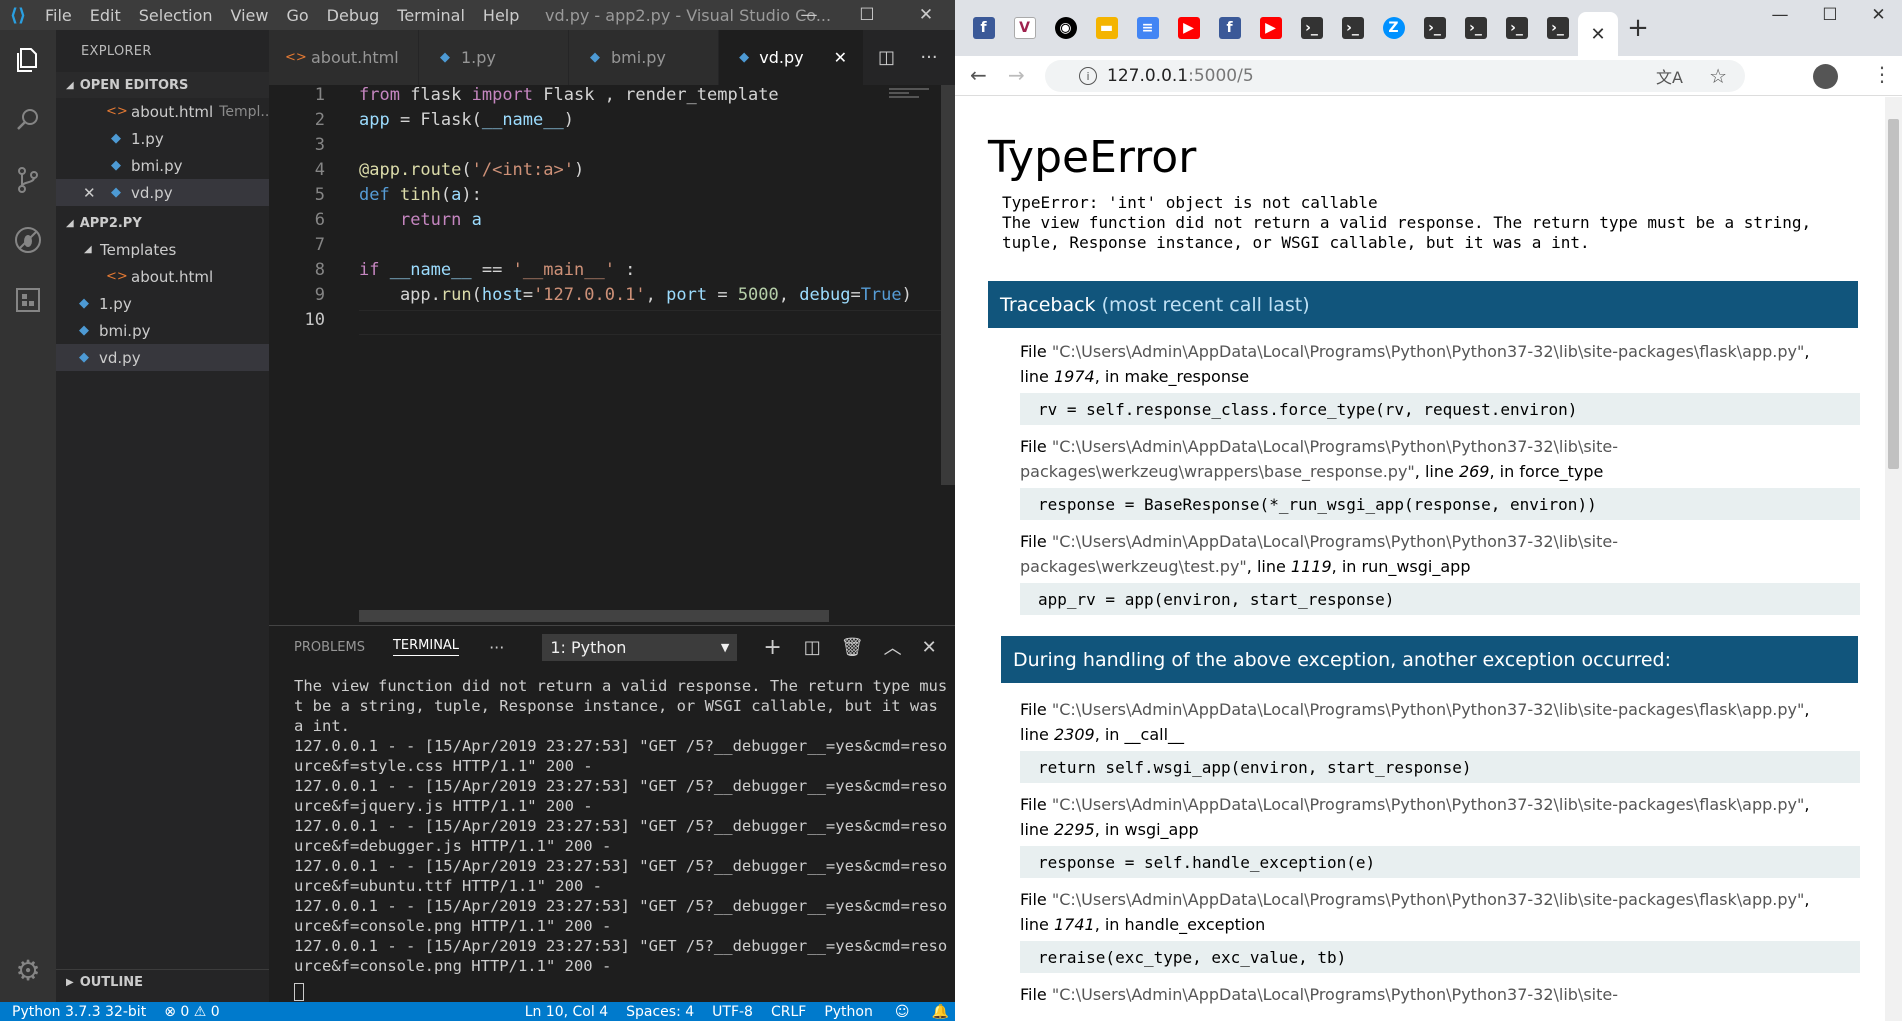 This screenshot has height=1021, width=1902. I want to click on tab-youtube: ▶, so click(1188, 28).